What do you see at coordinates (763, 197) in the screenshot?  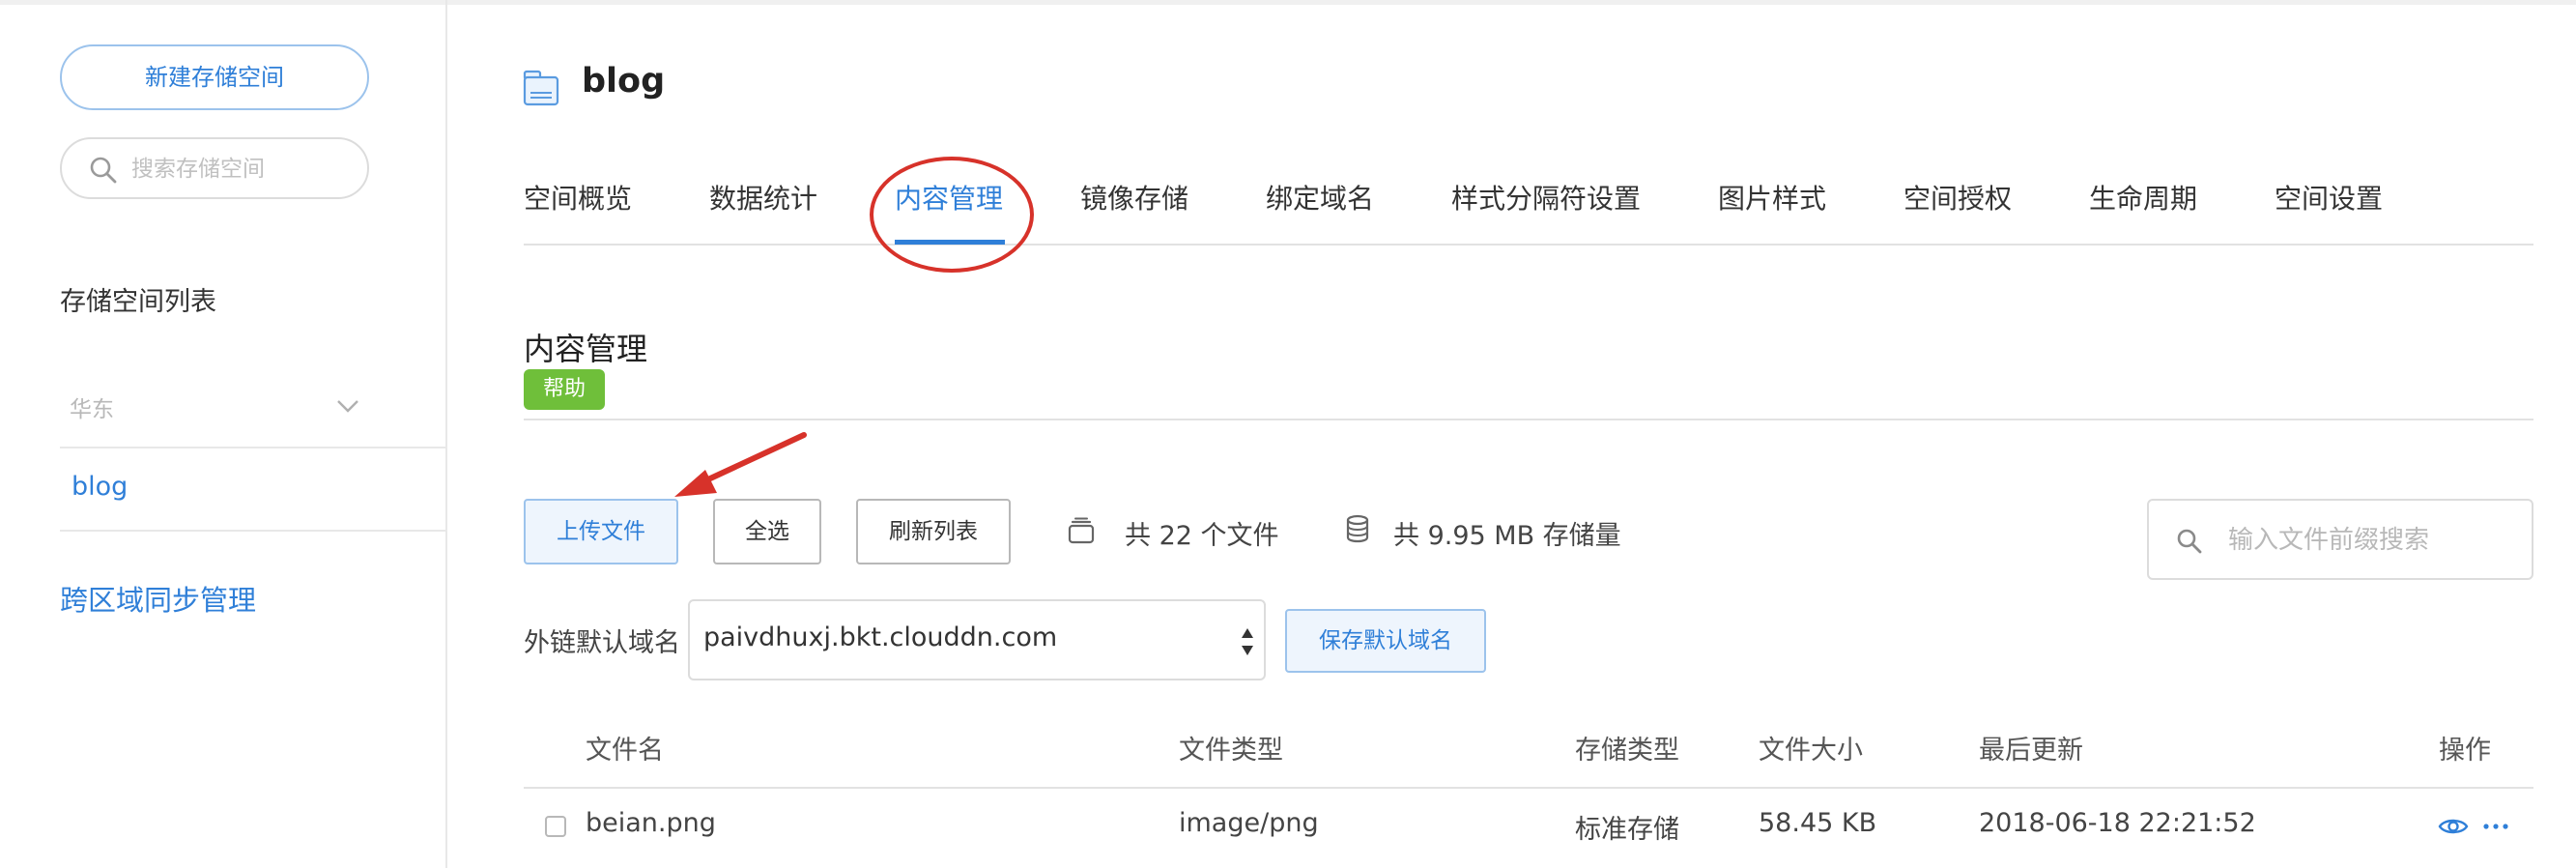 I see `tab-statistics: 数据统计` at bounding box center [763, 197].